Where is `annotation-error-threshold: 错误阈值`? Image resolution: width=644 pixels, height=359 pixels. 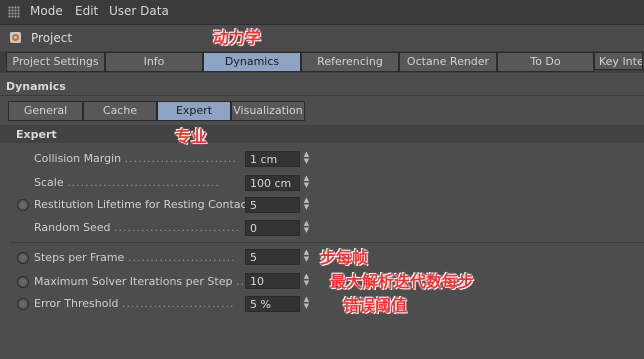 annotation-error-threshold: 错误阈值 is located at coordinates (375, 305).